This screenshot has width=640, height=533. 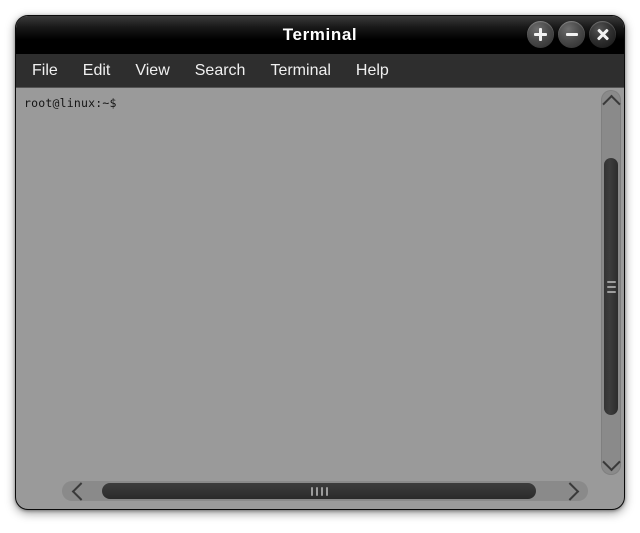 I want to click on menu-item-file: File, so click(x=45, y=71).